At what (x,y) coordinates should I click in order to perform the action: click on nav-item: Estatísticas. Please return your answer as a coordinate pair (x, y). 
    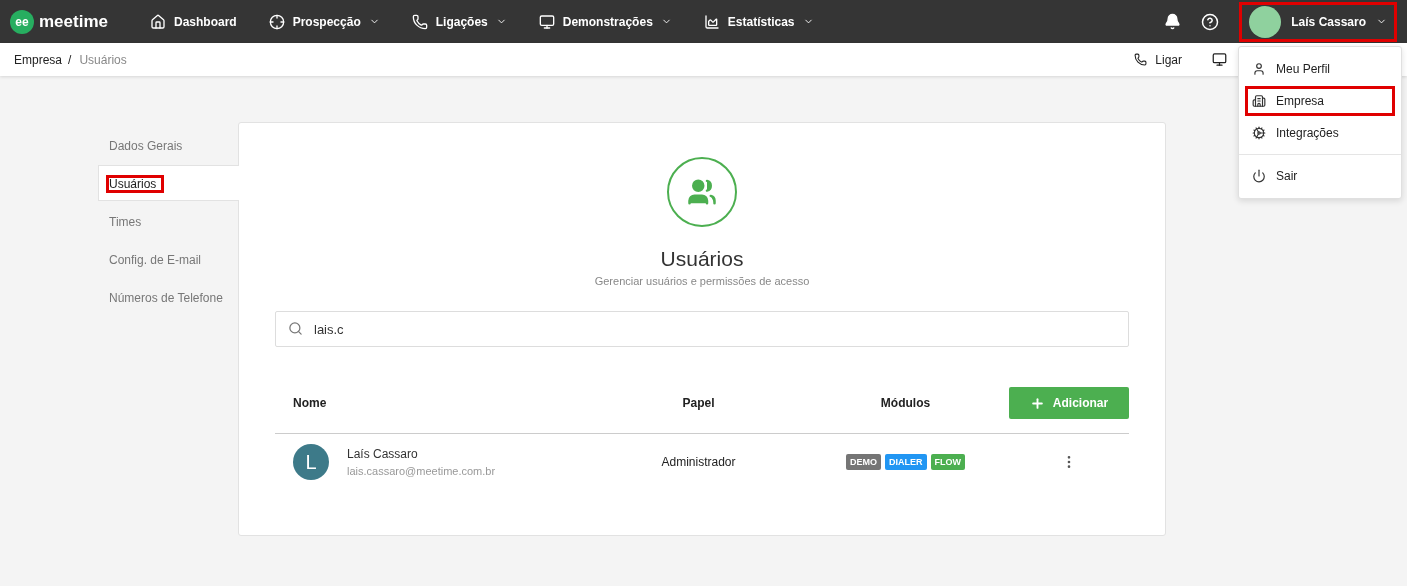
    Looking at the image, I should click on (758, 21).